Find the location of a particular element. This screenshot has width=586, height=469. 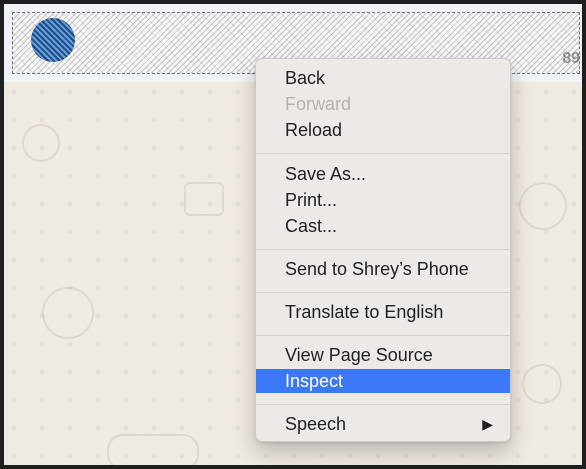

menu-item-speech-label: Speech is located at coordinates (316, 424).